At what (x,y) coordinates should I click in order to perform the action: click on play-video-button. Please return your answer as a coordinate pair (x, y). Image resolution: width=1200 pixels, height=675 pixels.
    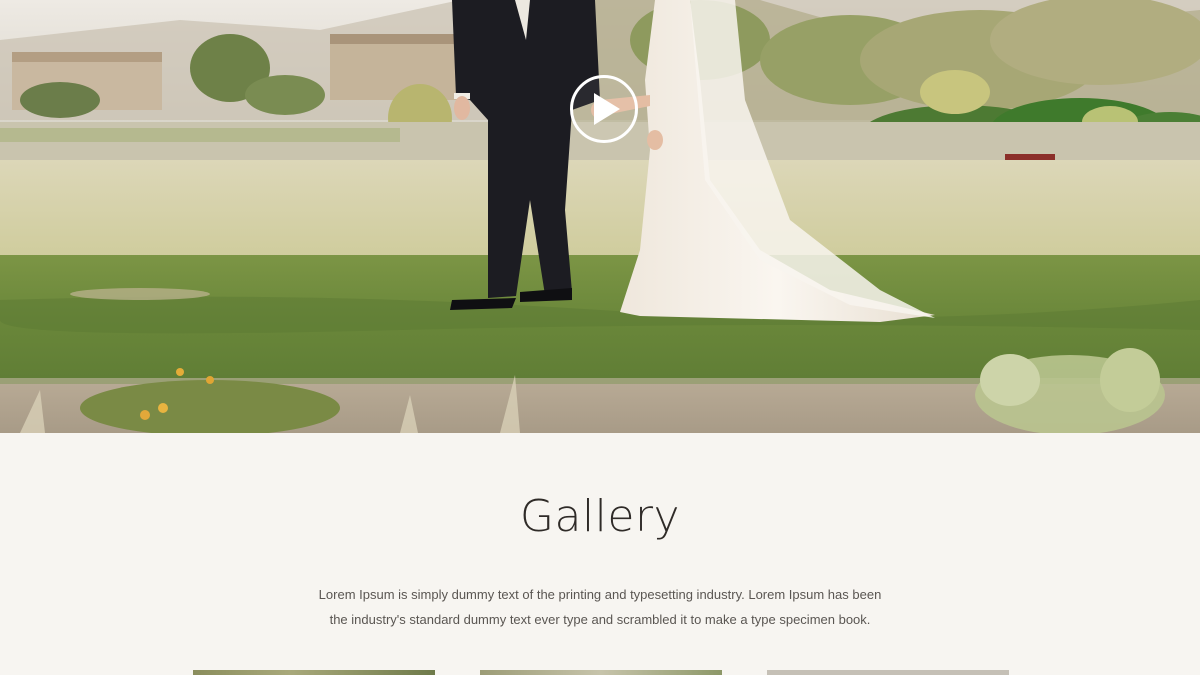
    Looking at the image, I should click on (604, 109).